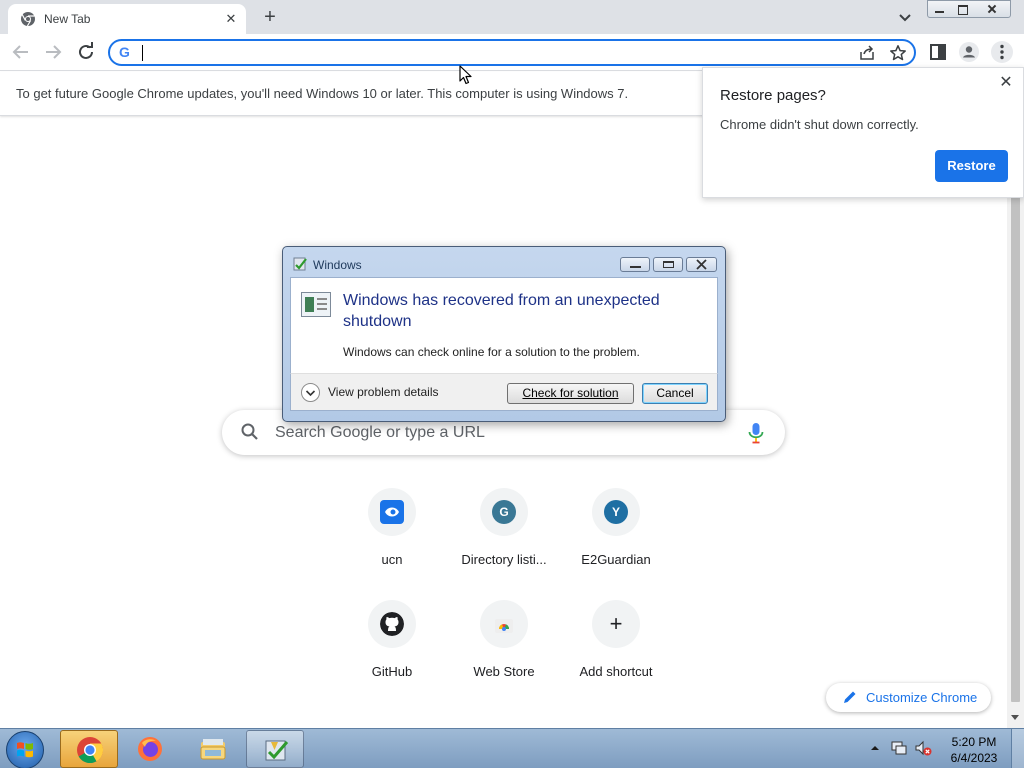  Describe the element at coordinates (756, 433) in the screenshot. I see `microphone-icon` at that location.